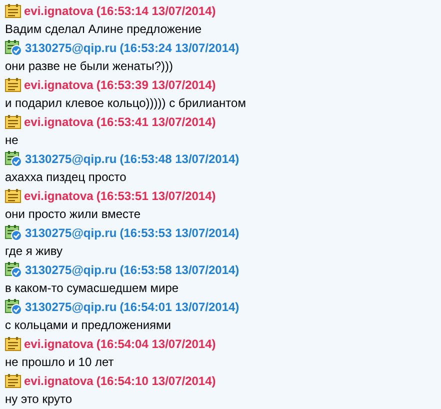 The height and width of the screenshot is (409, 441). What do you see at coordinates (156, 122) in the screenshot?
I see `message-time: (16:53:41 13/07/2014)` at bounding box center [156, 122].